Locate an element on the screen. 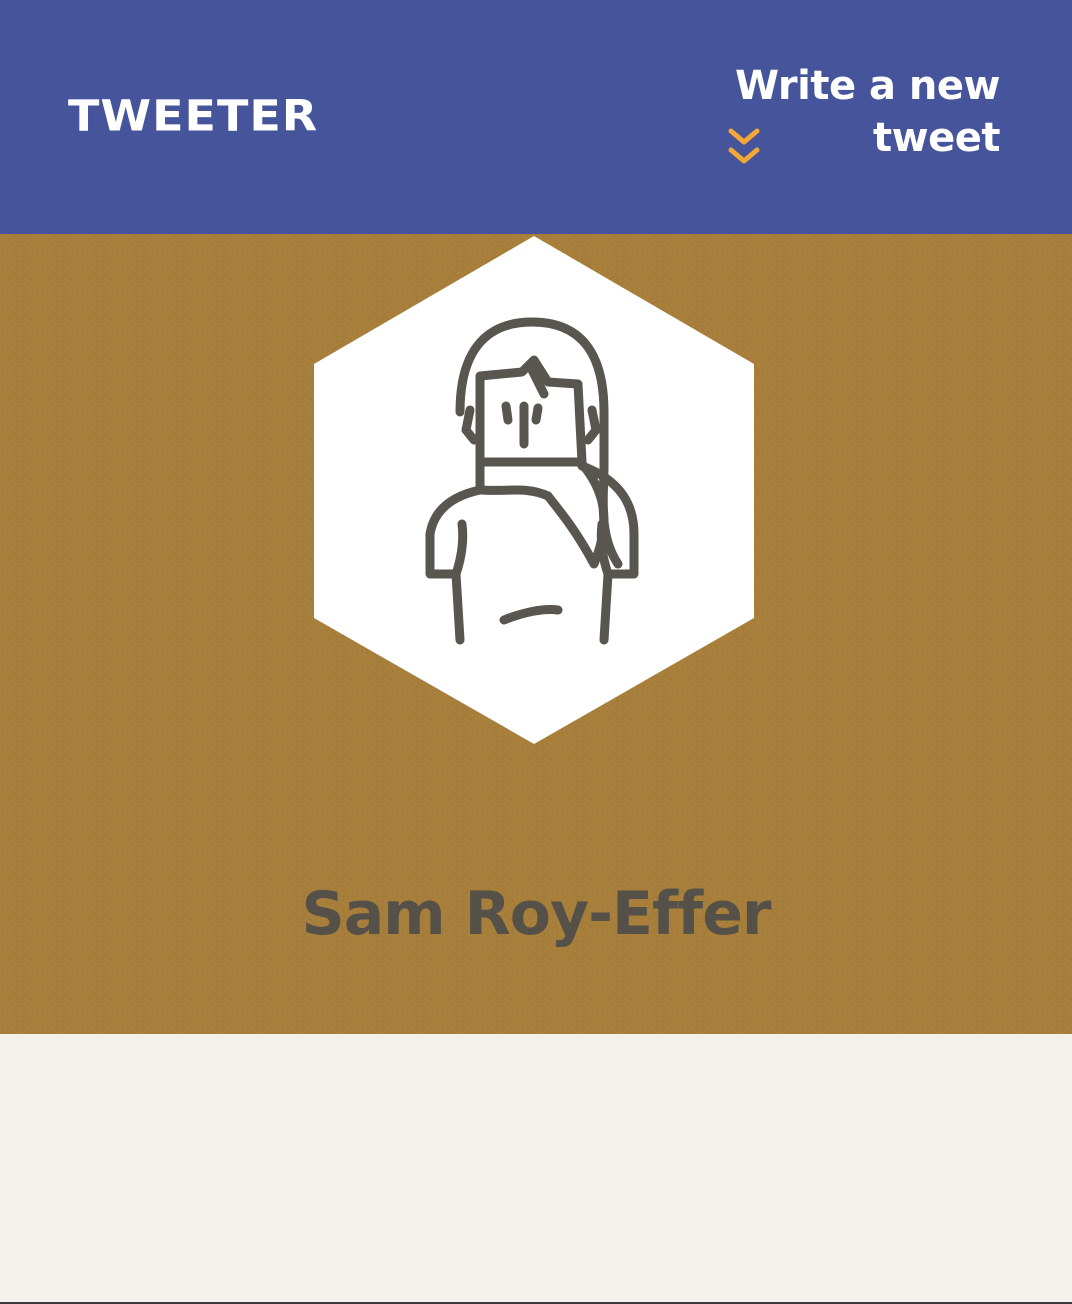  compose-tweet-label: Write a new tweet is located at coordinates (810, 112).